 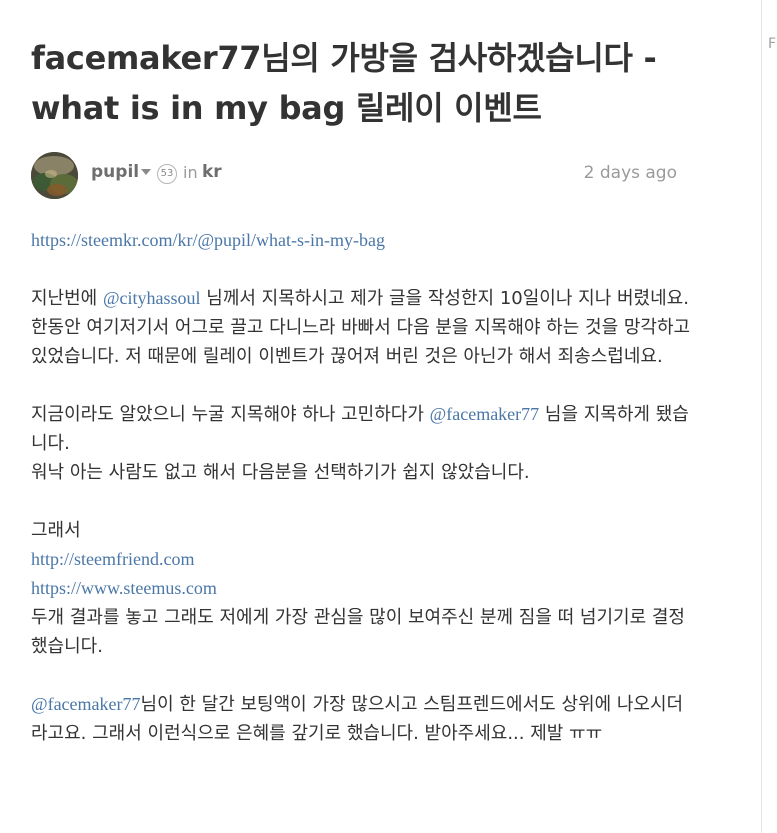 What do you see at coordinates (67, 298) in the screenshot?
I see `p1-text-pre: 지난번에` at bounding box center [67, 298].